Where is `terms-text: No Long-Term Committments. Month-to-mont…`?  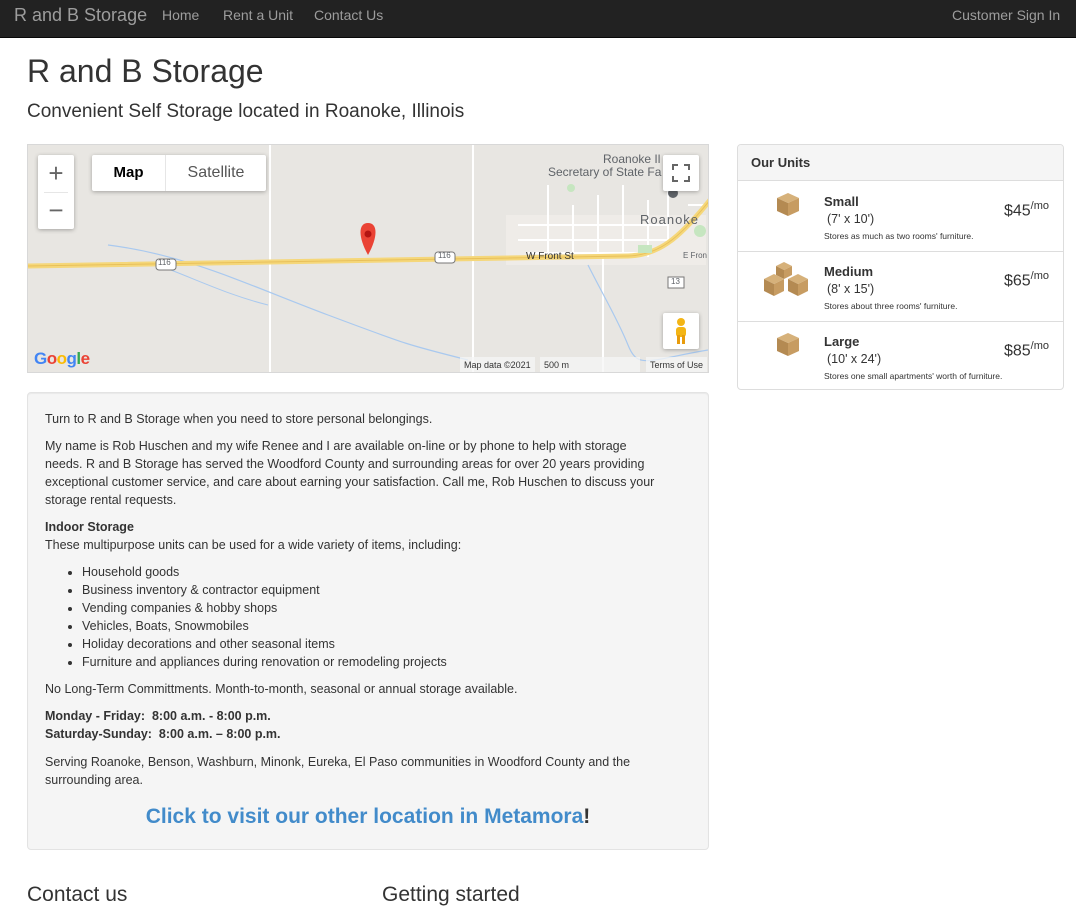
terms-text: No Long-Term Committments. Month-to-mont… is located at coordinates (281, 689).